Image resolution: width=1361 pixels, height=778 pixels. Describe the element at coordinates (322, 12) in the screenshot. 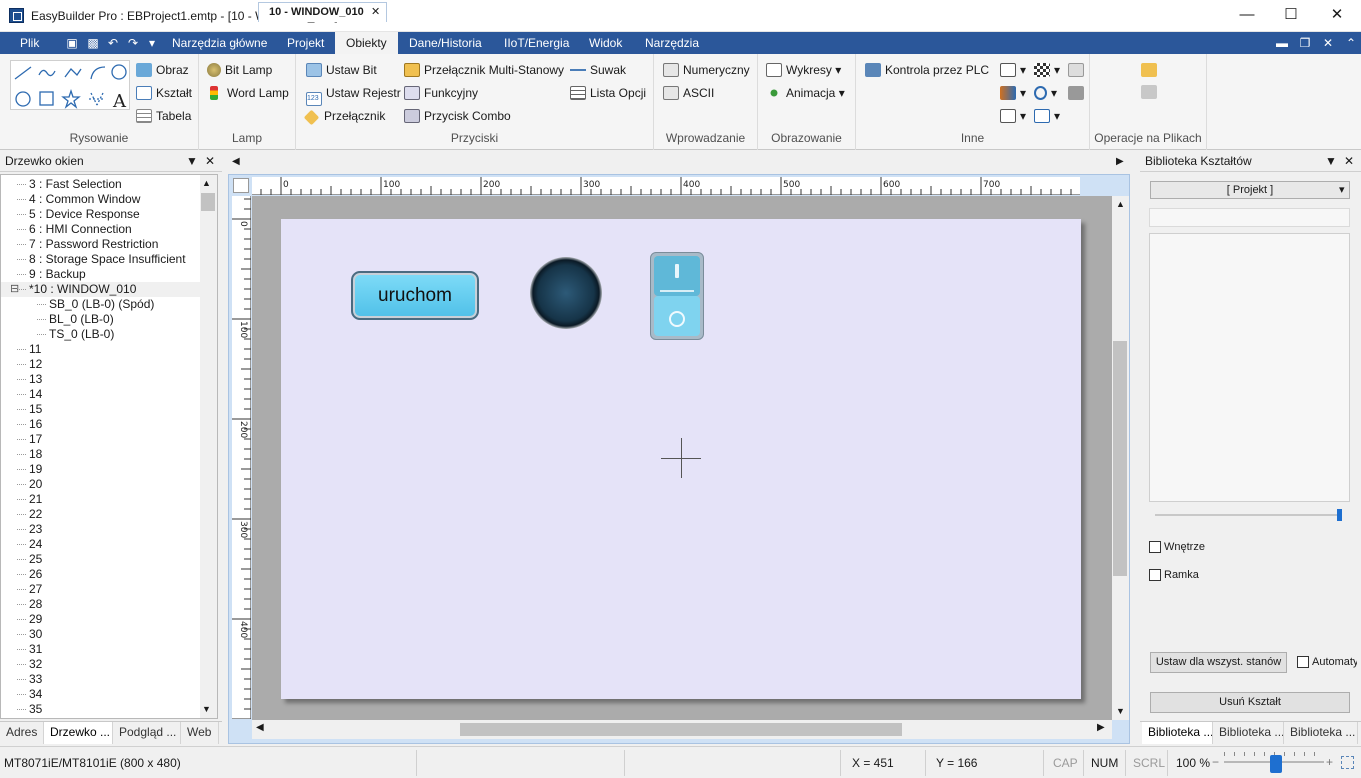

I see `document-tab: 10 - WINDOW_010 ✕` at that location.